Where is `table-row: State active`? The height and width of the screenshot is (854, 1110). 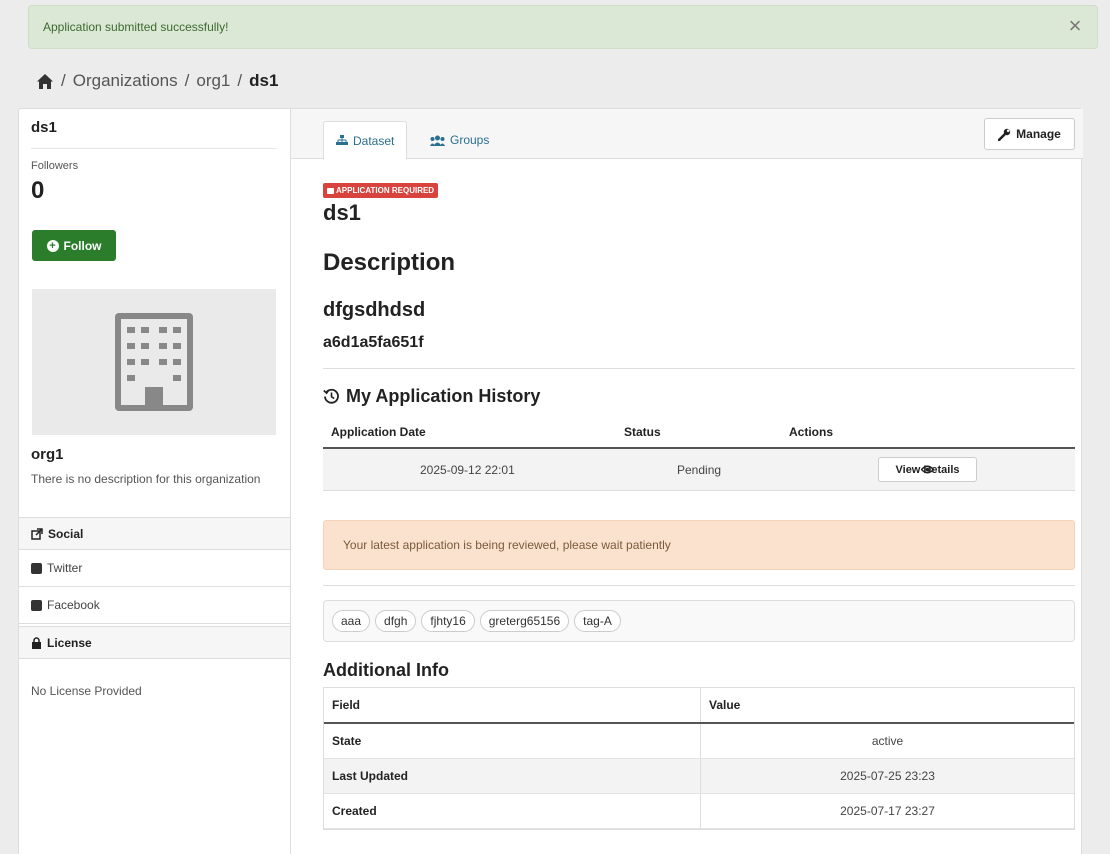
table-row: State active is located at coordinates (699, 741).